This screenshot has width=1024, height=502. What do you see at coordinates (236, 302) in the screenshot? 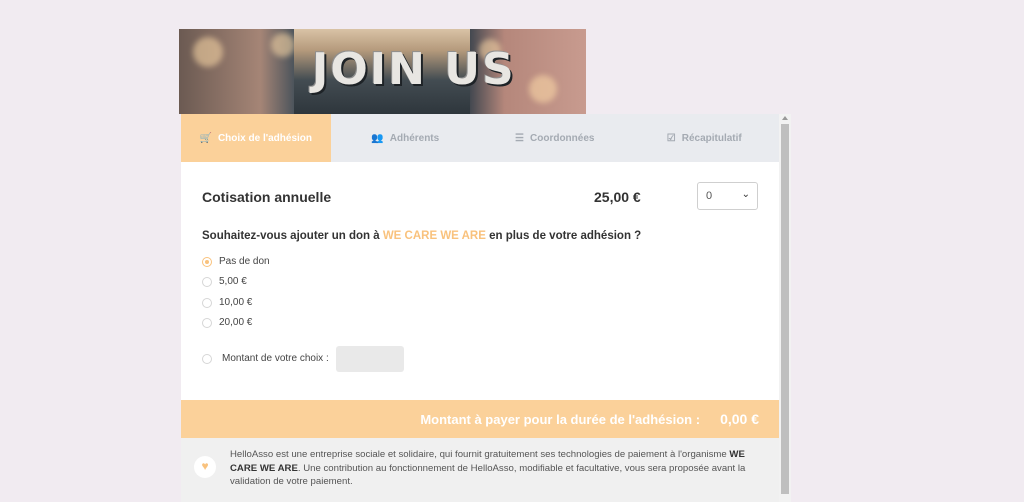
I see `option-label: 10,00 €` at bounding box center [236, 302].